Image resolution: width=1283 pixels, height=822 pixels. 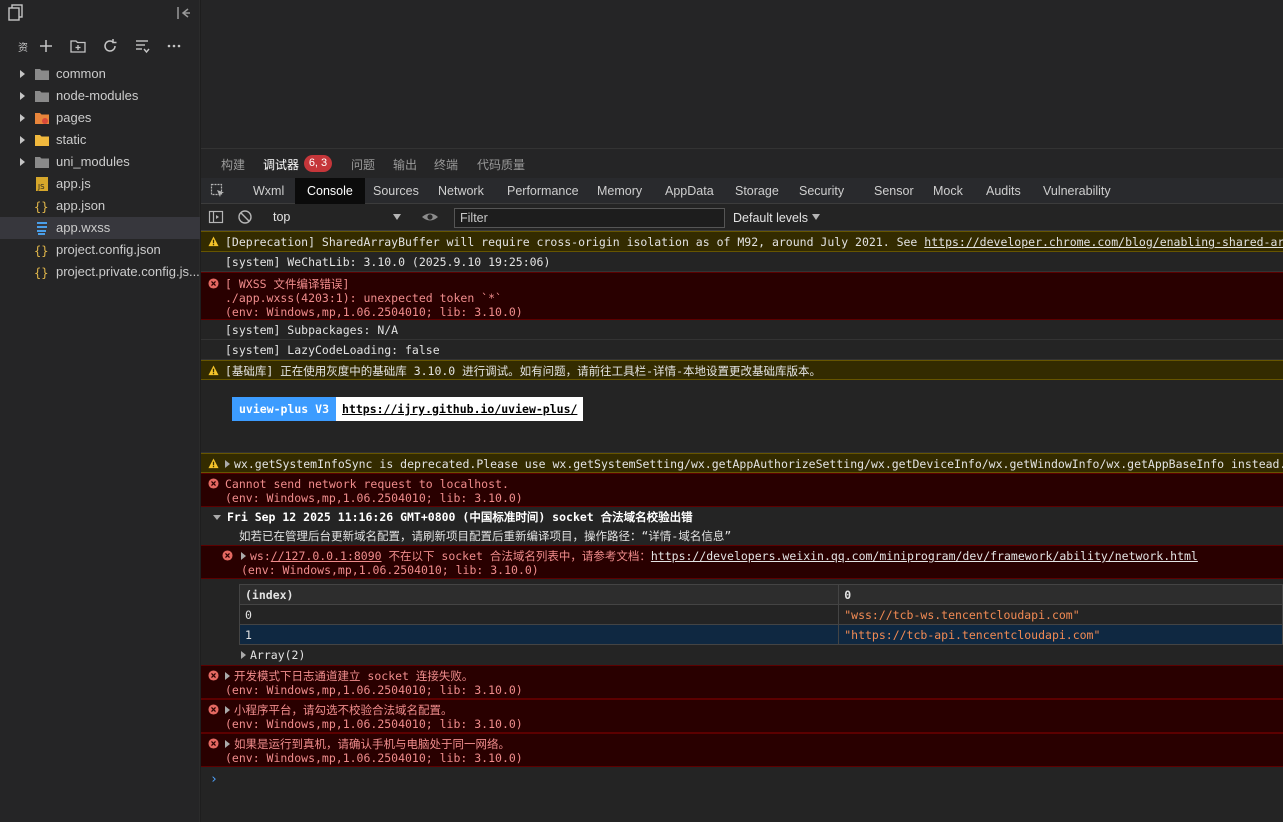 What do you see at coordinates (460, 409) in the screenshot?
I see `uview-plus-link: https://ijry.github.io/uview-plus/` at bounding box center [460, 409].